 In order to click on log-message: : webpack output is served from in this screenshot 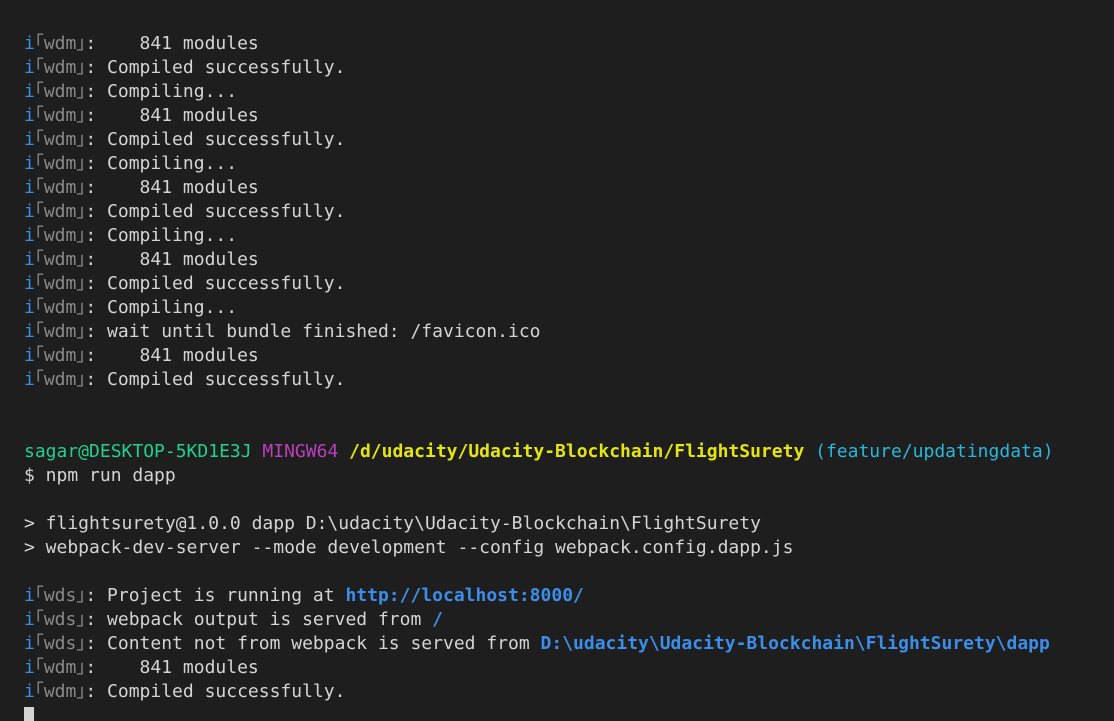, I will do `click(259, 619)`.